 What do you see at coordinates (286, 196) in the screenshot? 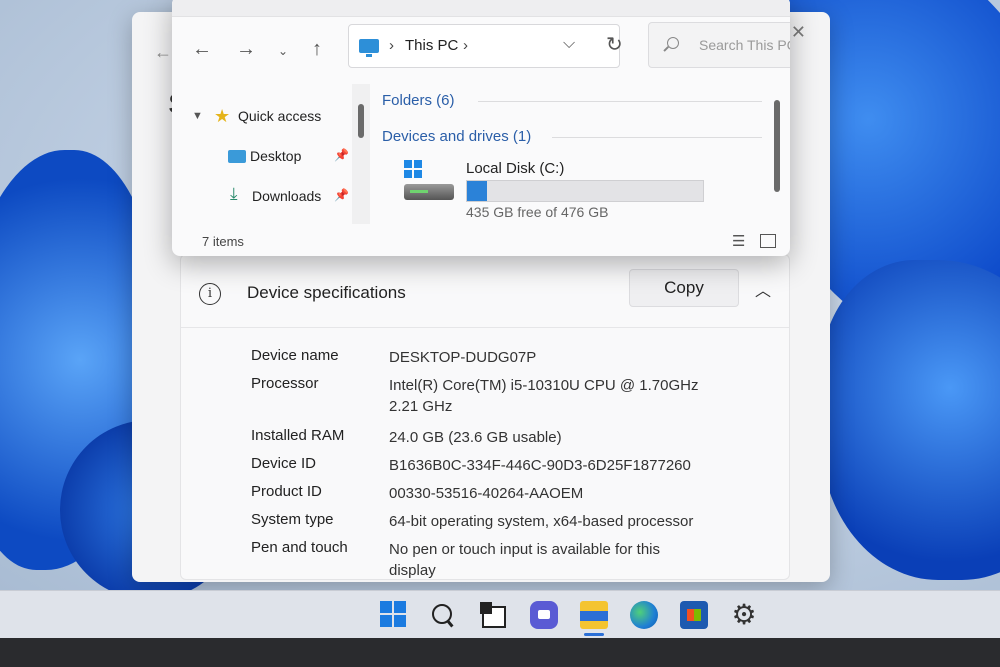
I see `sidebar-item-downloads: Downloads` at bounding box center [286, 196].